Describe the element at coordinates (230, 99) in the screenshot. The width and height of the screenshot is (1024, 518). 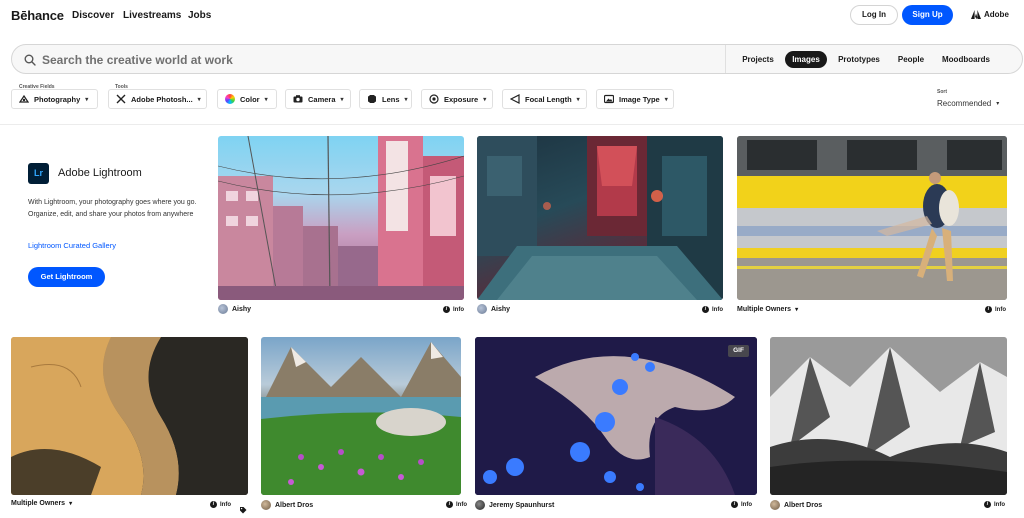
I see `color-wheel-icon` at that location.